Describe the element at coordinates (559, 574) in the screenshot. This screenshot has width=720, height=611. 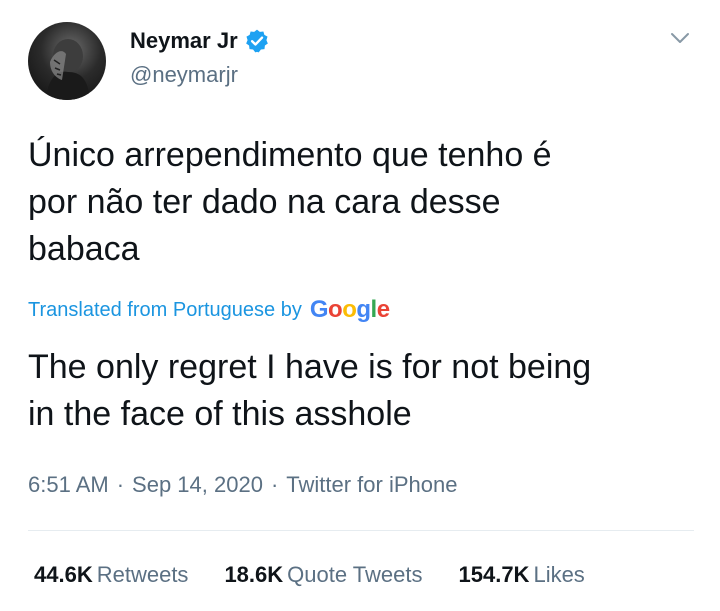
I see `likes-label: Likes` at that location.